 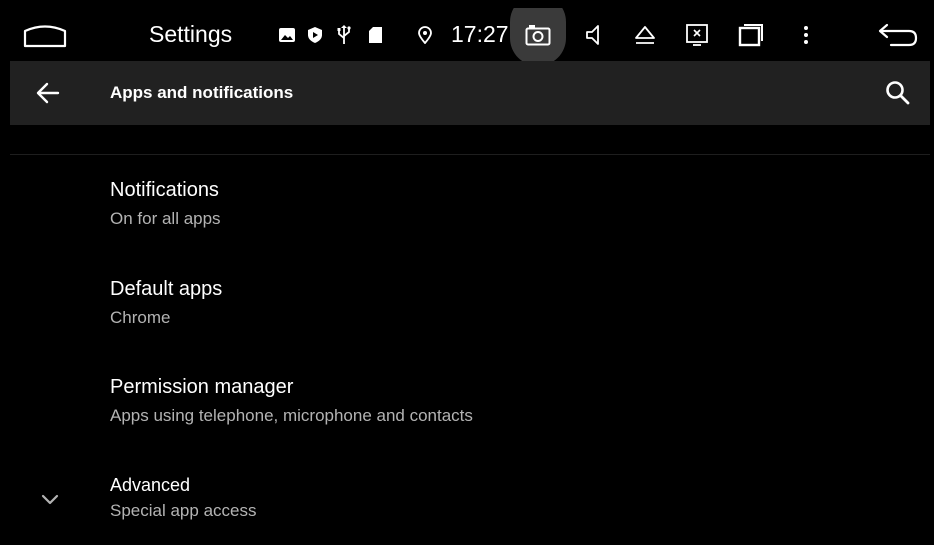 What do you see at coordinates (697, 34) in the screenshot?
I see `screen-close-icon` at bounding box center [697, 34].